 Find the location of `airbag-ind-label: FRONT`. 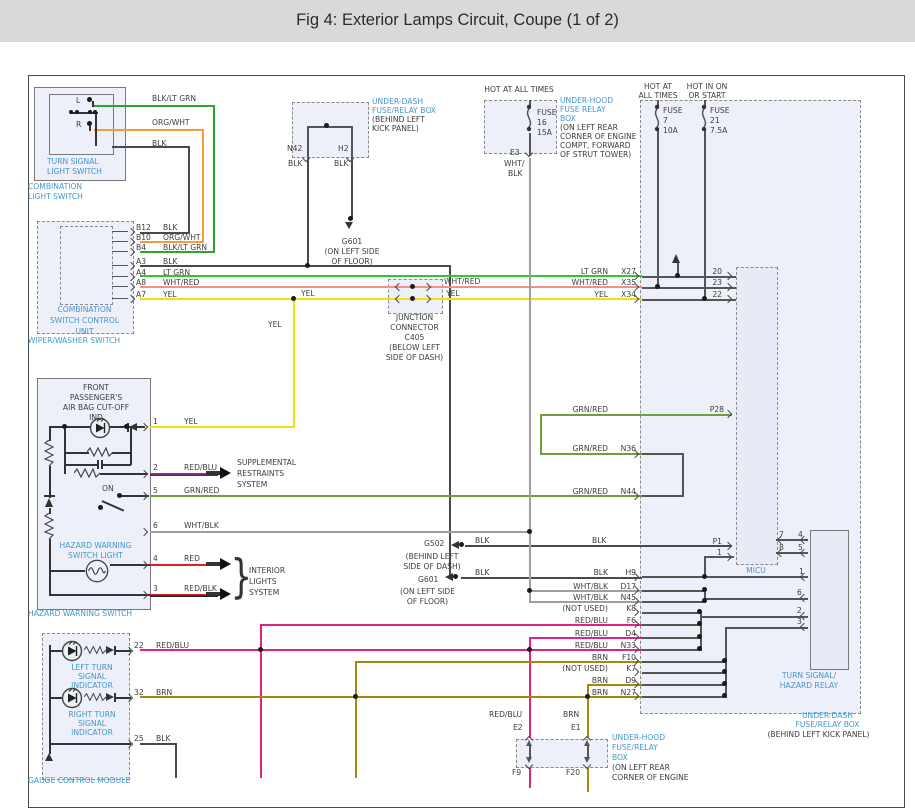

airbag-ind-label: FRONT is located at coordinates (96, 387).